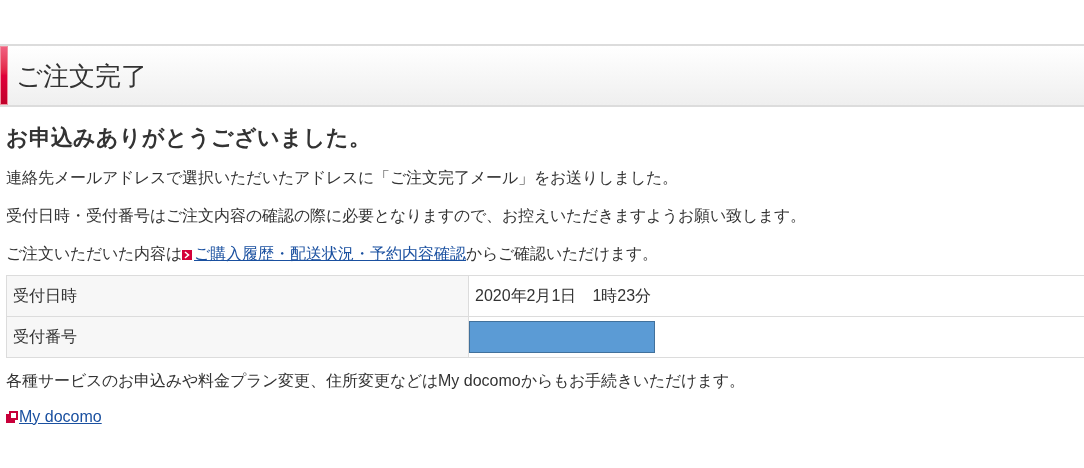  Describe the element at coordinates (187, 255) in the screenshot. I see `arrow-icon` at that location.